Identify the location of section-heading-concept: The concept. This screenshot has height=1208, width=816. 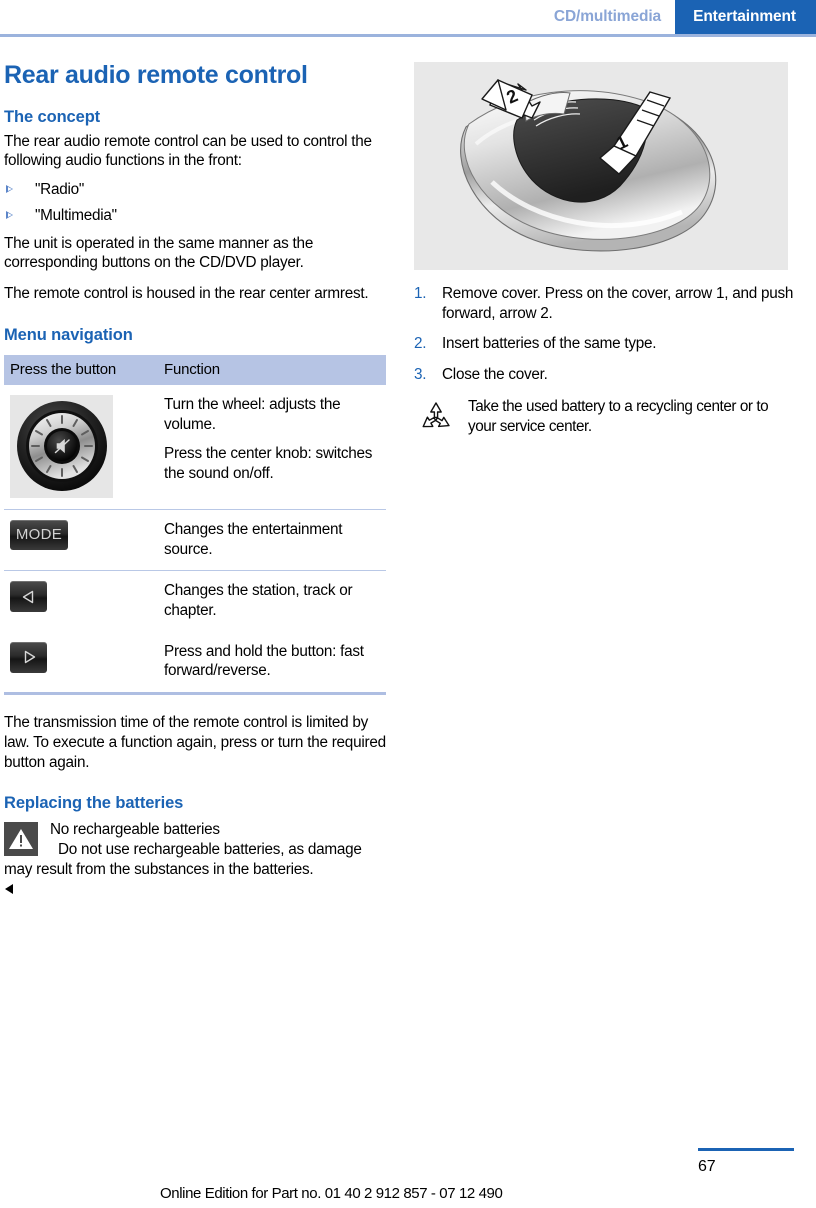
(52, 116).